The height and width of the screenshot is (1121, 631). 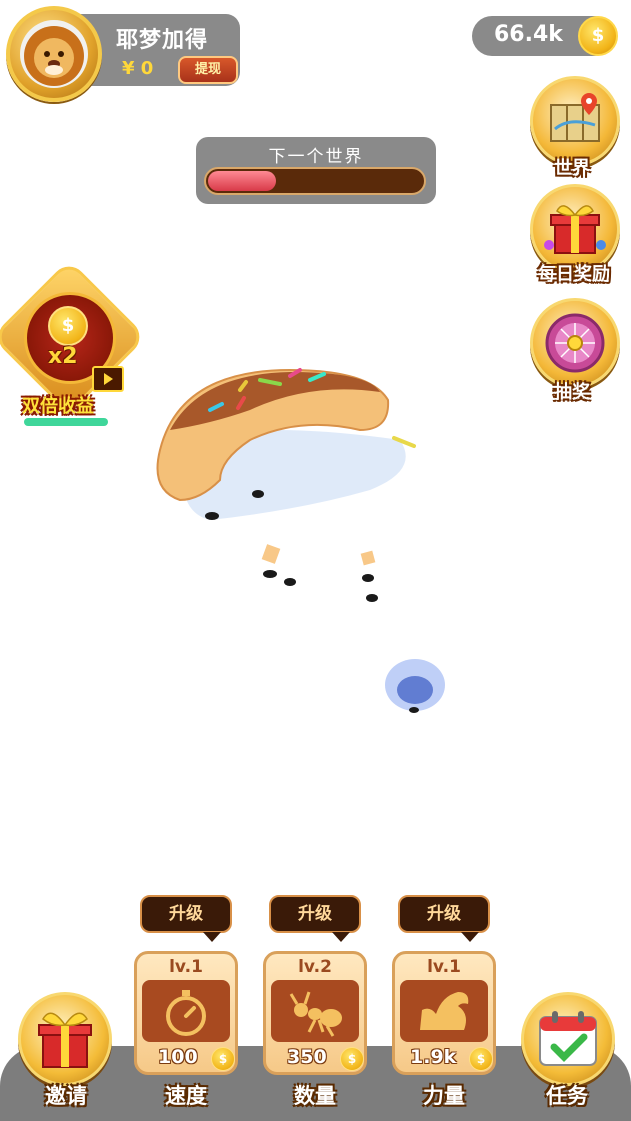 I want to click on wheel-icon, so click(x=575, y=343).